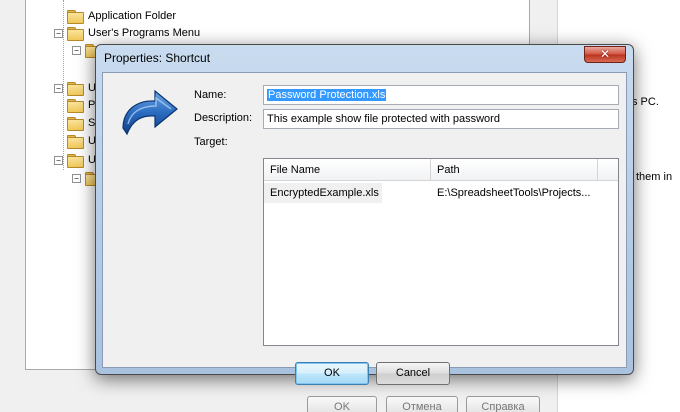 The height and width of the screenshot is (412, 680). I want to click on target-label: Target:, so click(211, 142).